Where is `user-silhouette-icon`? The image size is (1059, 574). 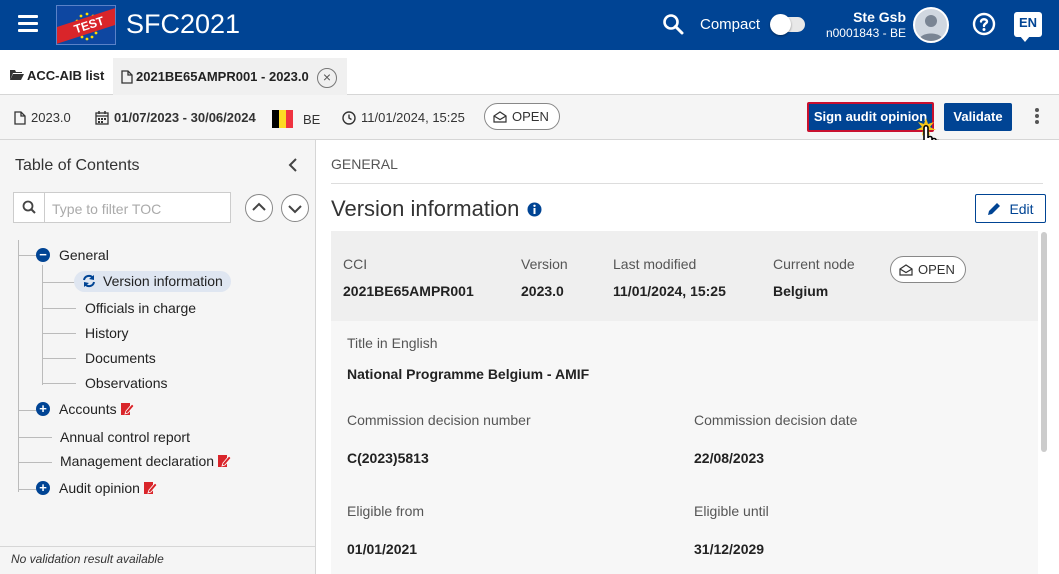 user-silhouette-icon is located at coordinates (931, 28).